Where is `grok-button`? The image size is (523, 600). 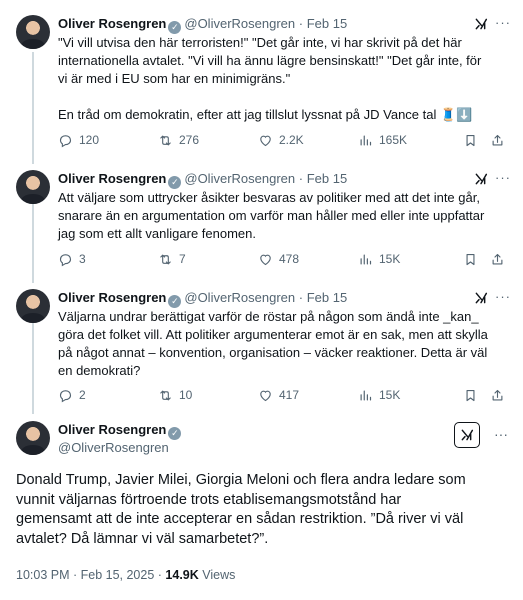
grok-button is located at coordinates (467, 435).